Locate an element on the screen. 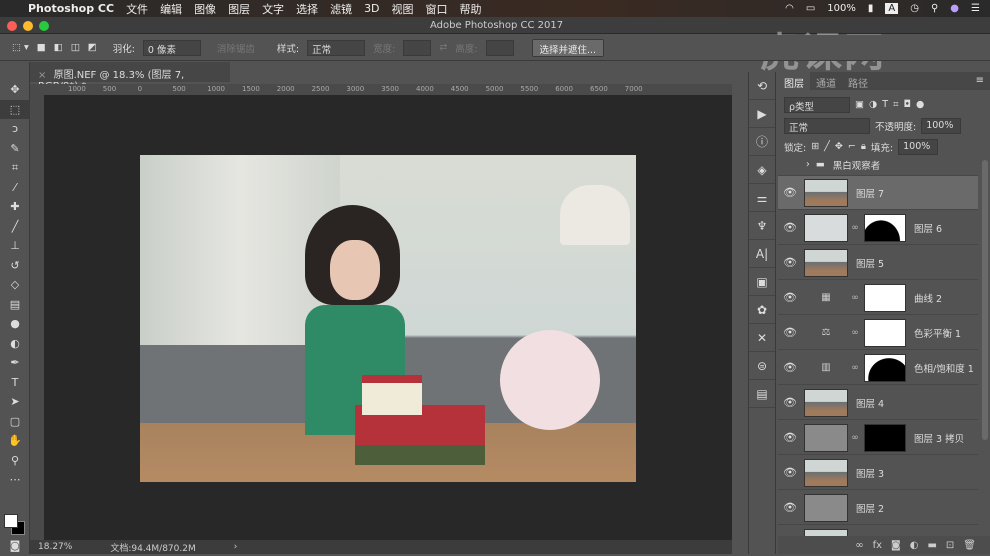  menu-edit: 编辑 is located at coordinates (171, 9).